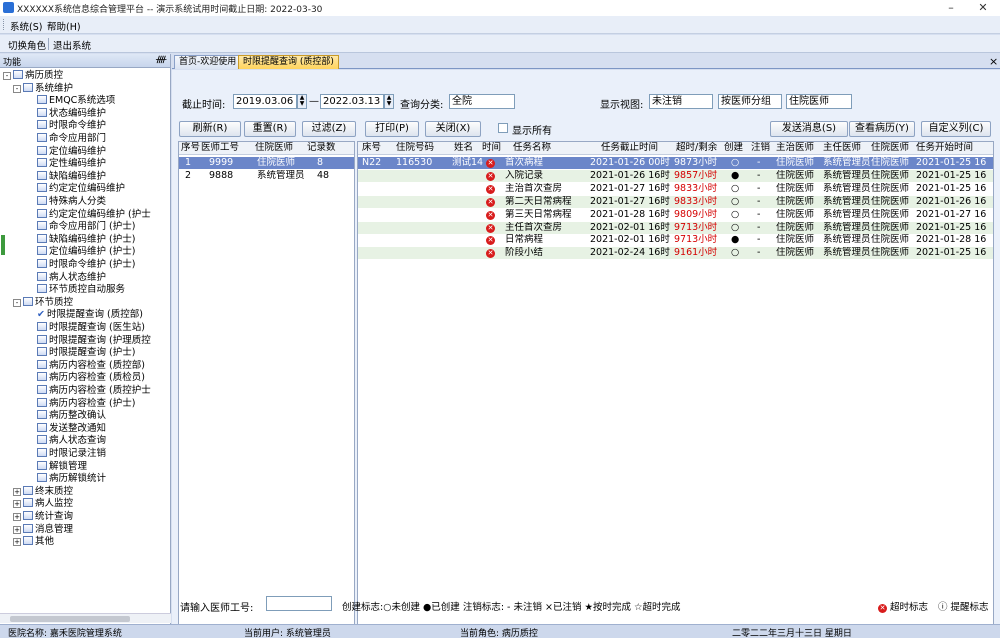  Describe the element at coordinates (64, 202) in the screenshot. I see `tree-item: 特殊病人分类` at that location.